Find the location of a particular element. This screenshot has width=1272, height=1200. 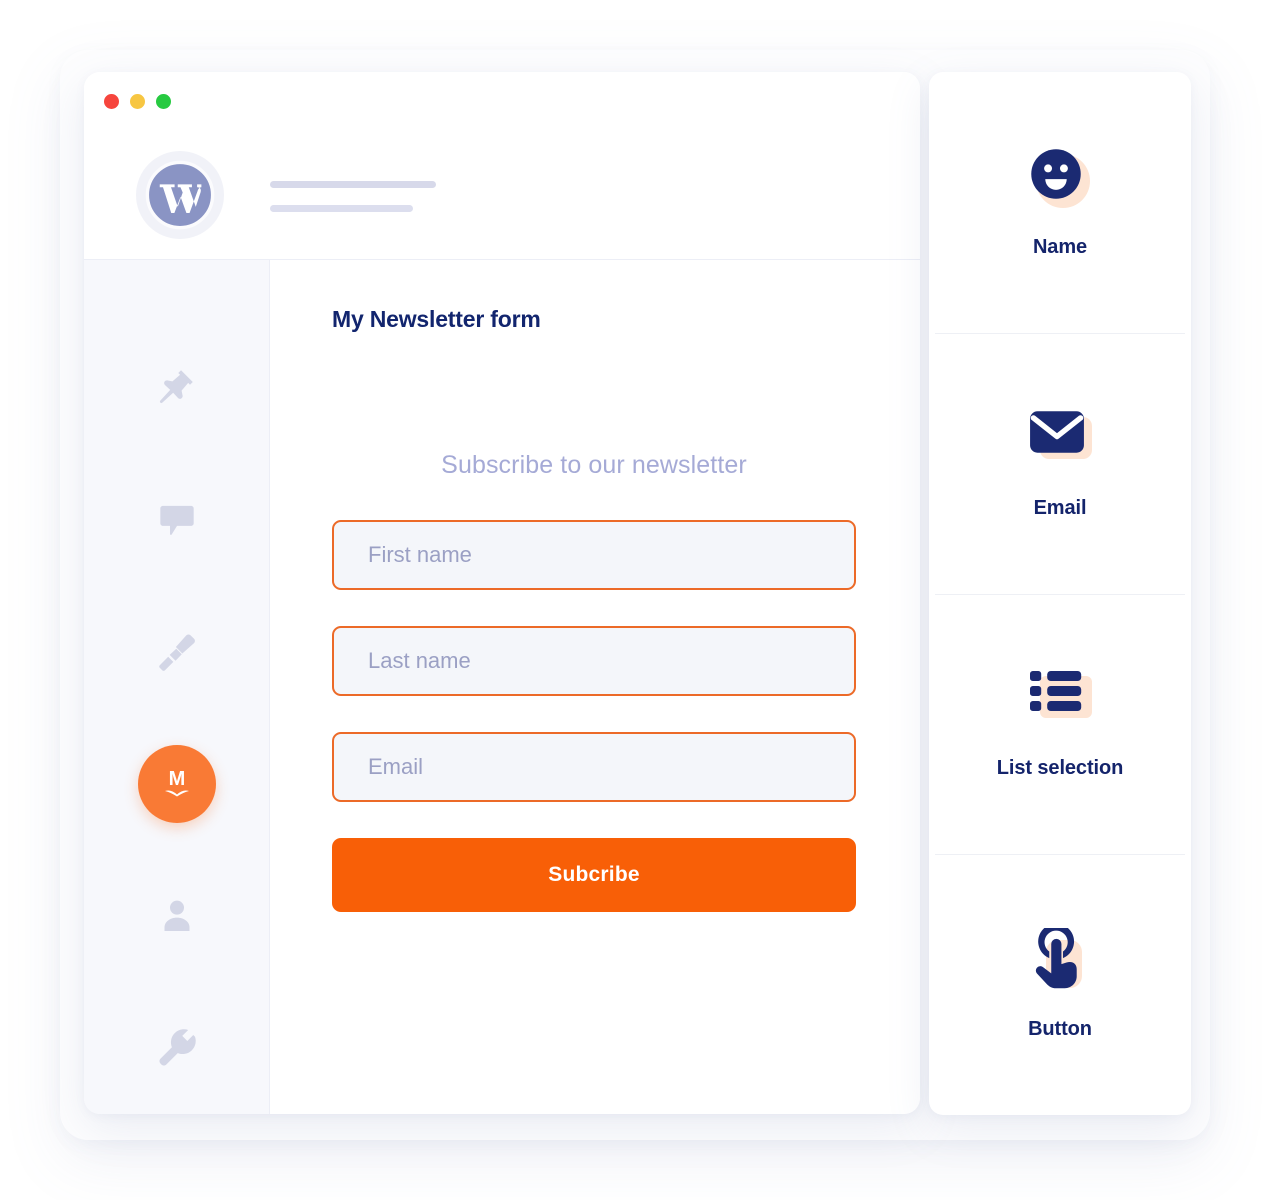

wrench-icon is located at coordinates (177, 1048).